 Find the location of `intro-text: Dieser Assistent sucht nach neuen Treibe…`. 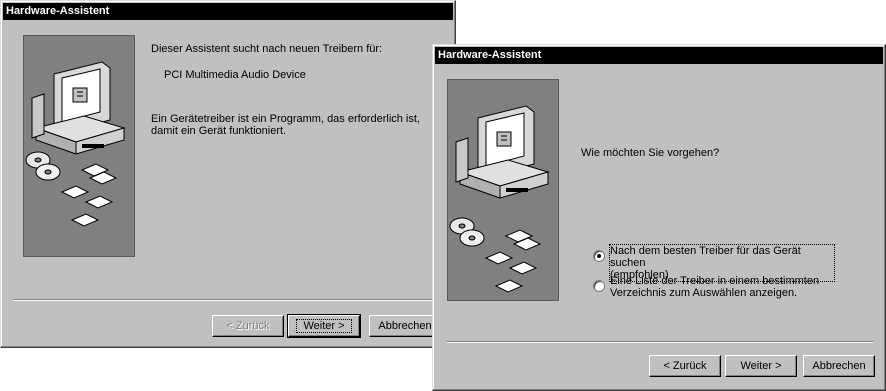

intro-text: Dieser Assistent sucht nach neuen Treibe… is located at coordinates (267, 49).